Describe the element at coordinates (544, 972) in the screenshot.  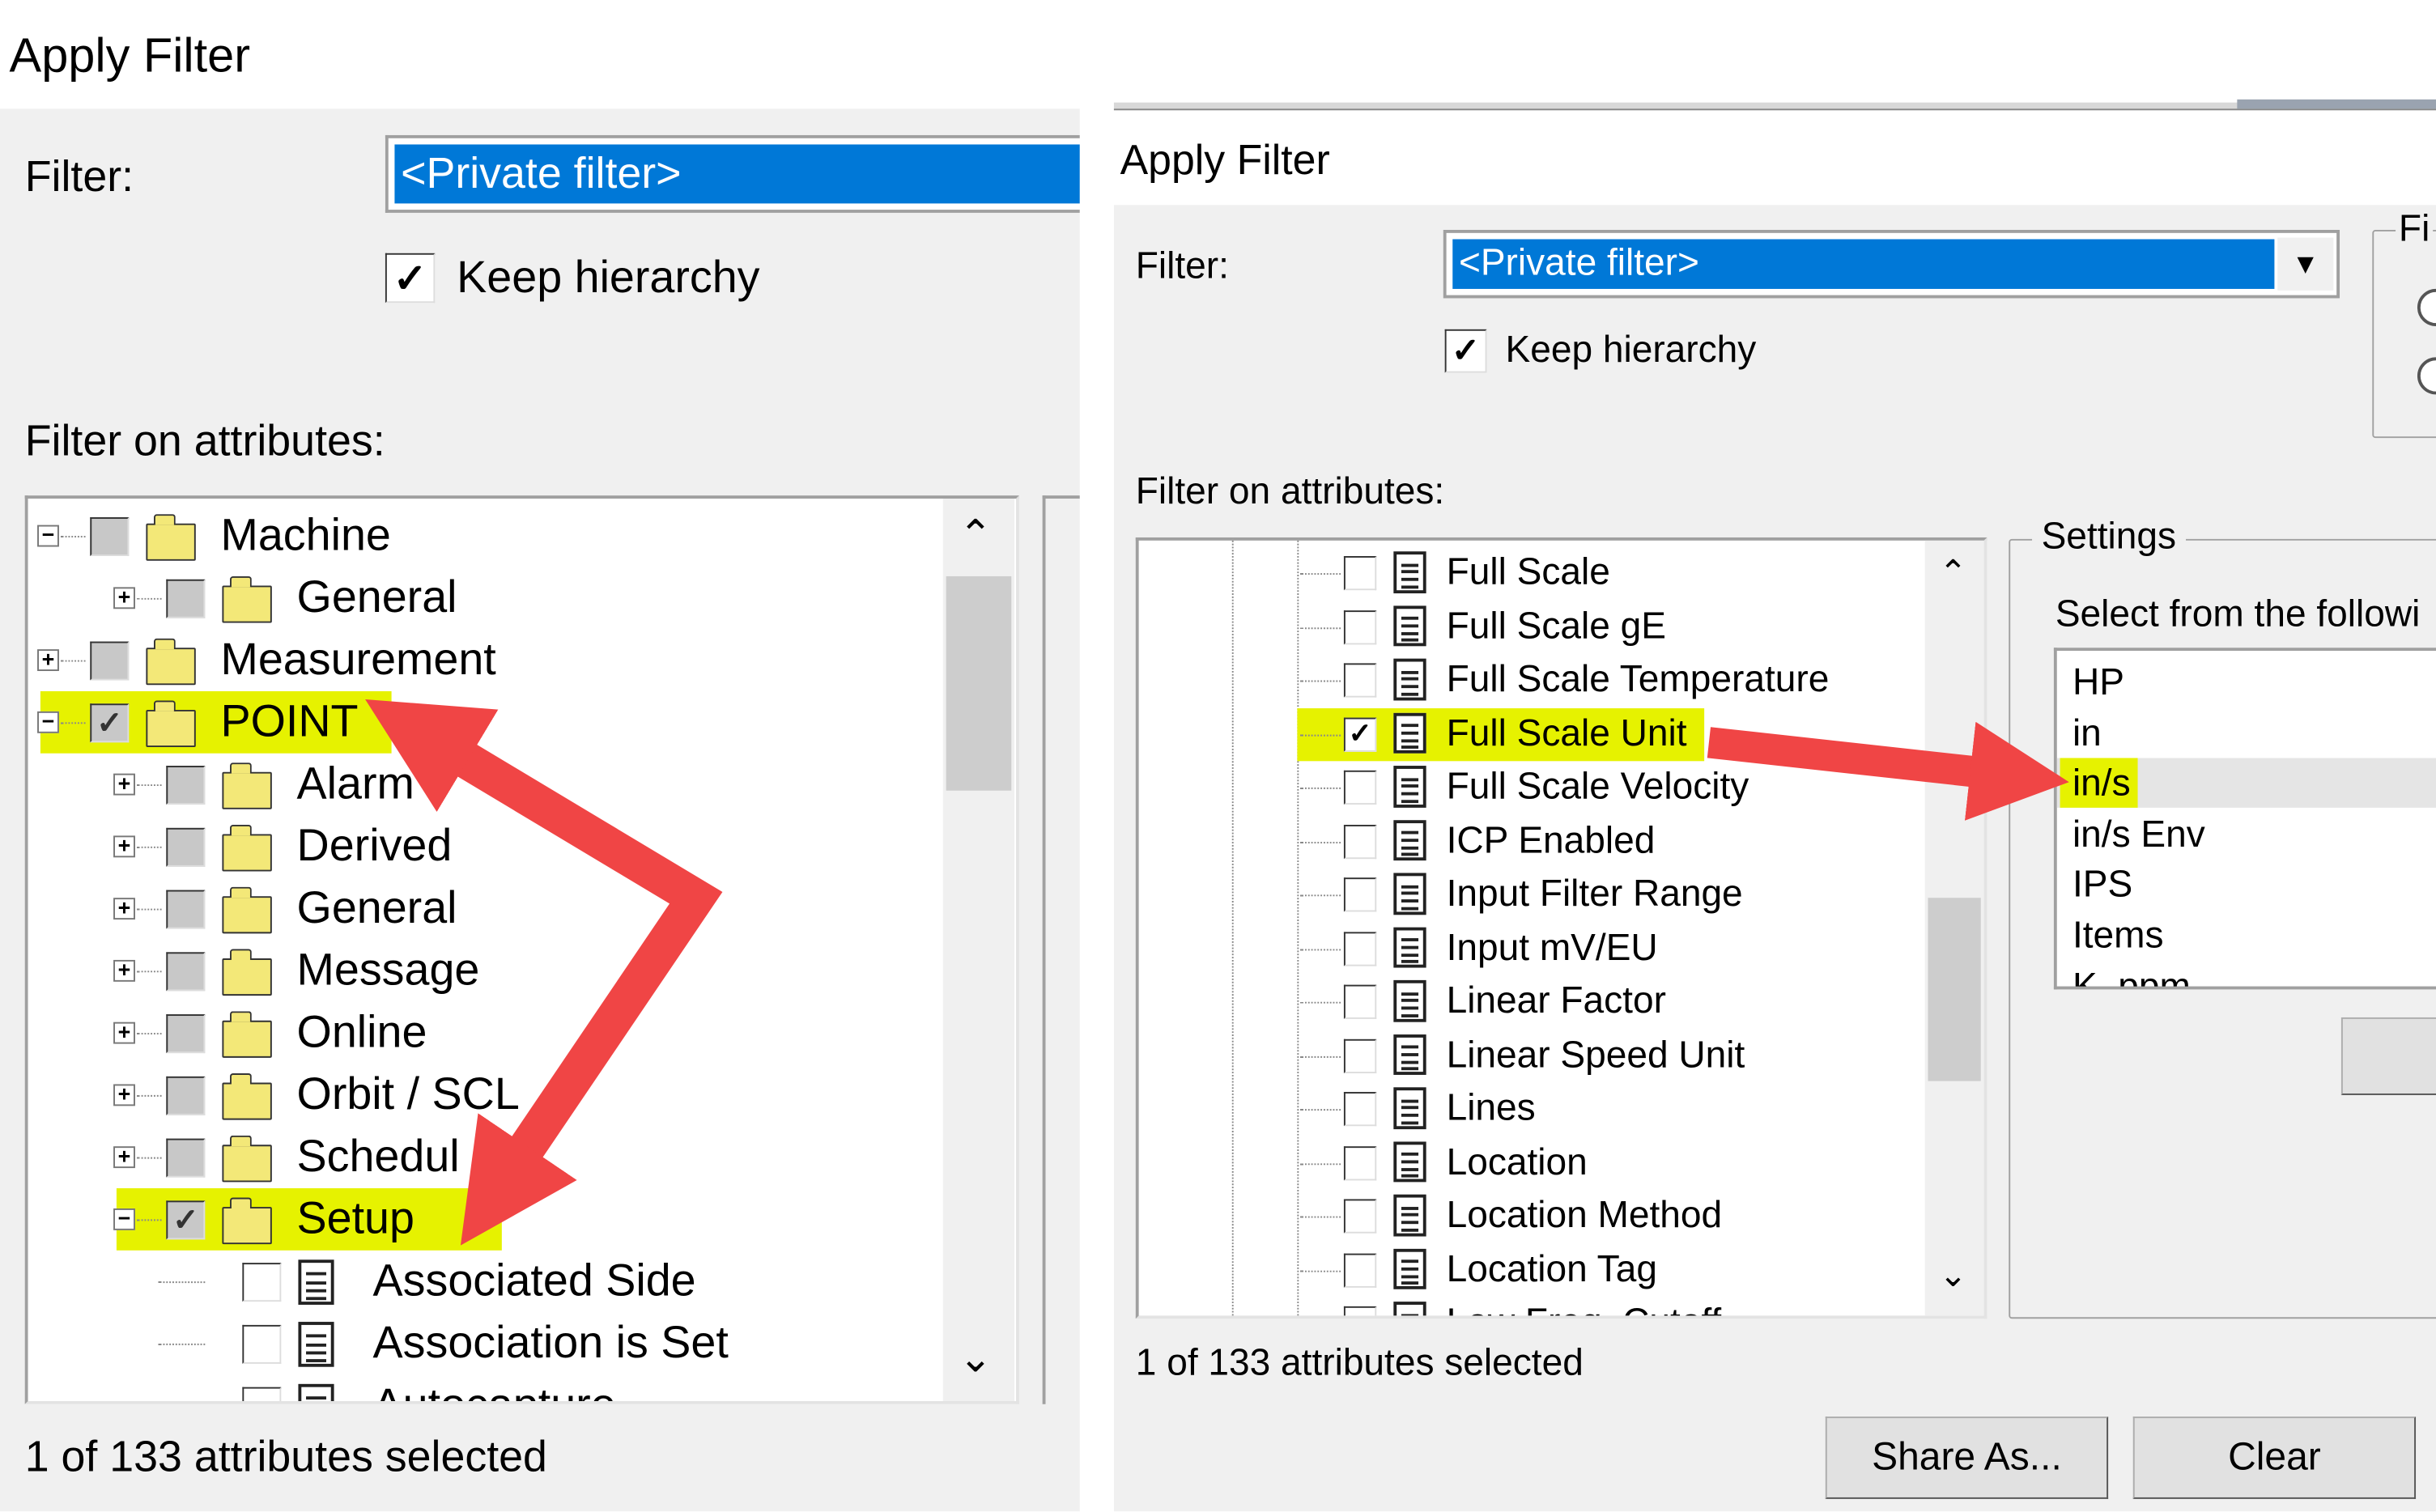
I see `arrow-point-to-setup` at that location.